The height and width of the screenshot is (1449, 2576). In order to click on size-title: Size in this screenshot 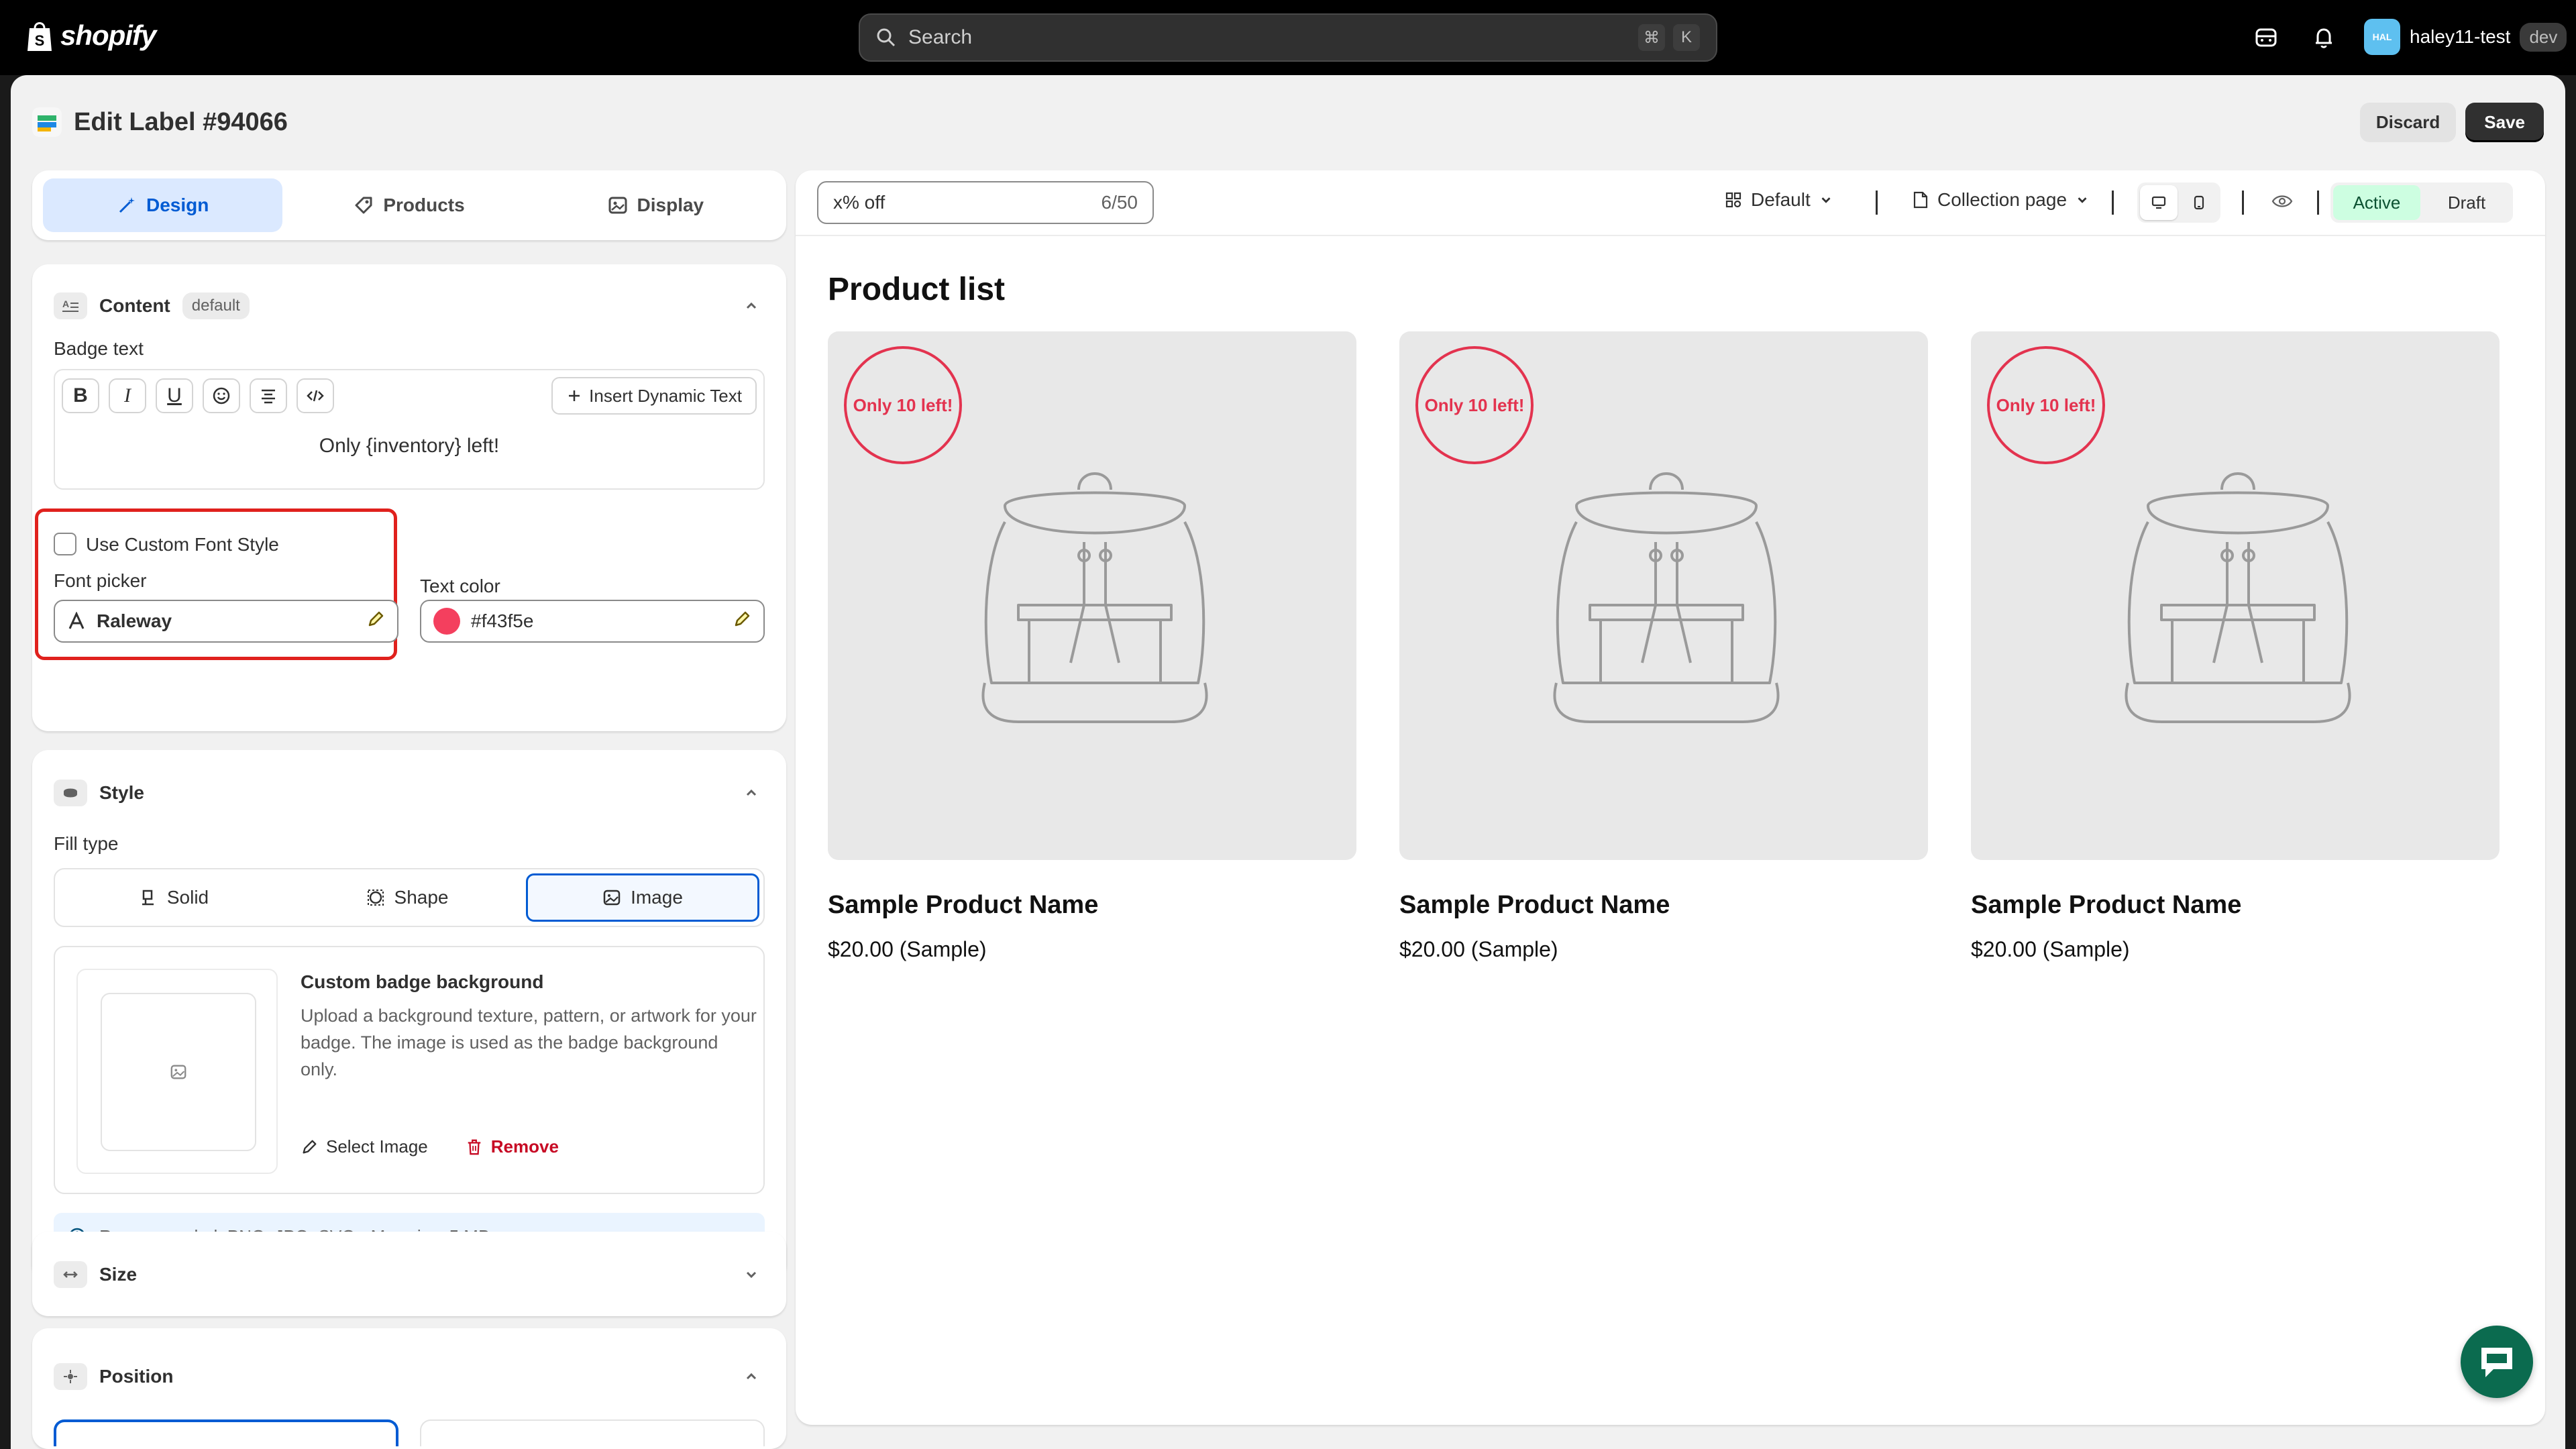, I will do `click(118, 1274)`.